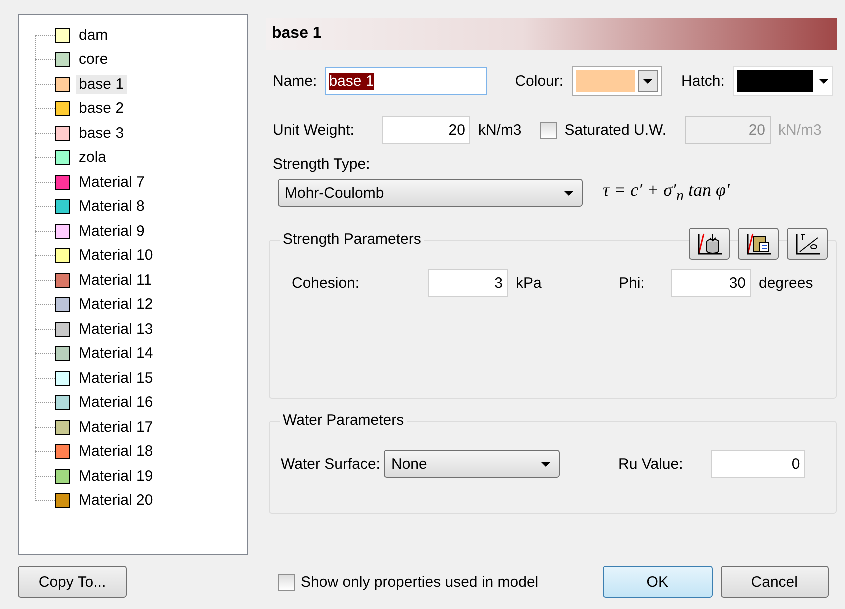 The image size is (845, 609). I want to click on water-surface-label: Water Surface:, so click(330, 464).